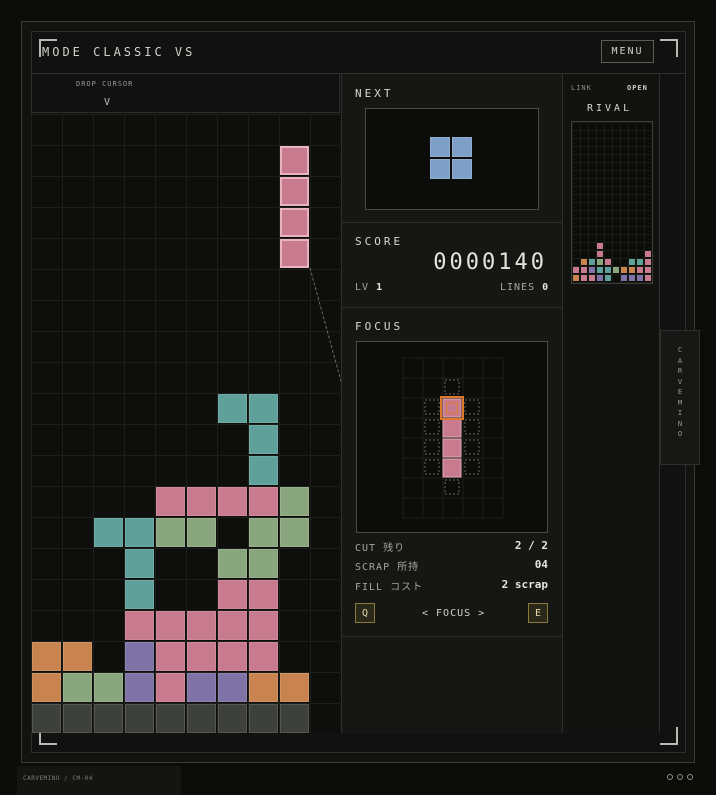 The width and height of the screenshot is (716, 795). I want to click on level-label: LV, so click(362, 287).